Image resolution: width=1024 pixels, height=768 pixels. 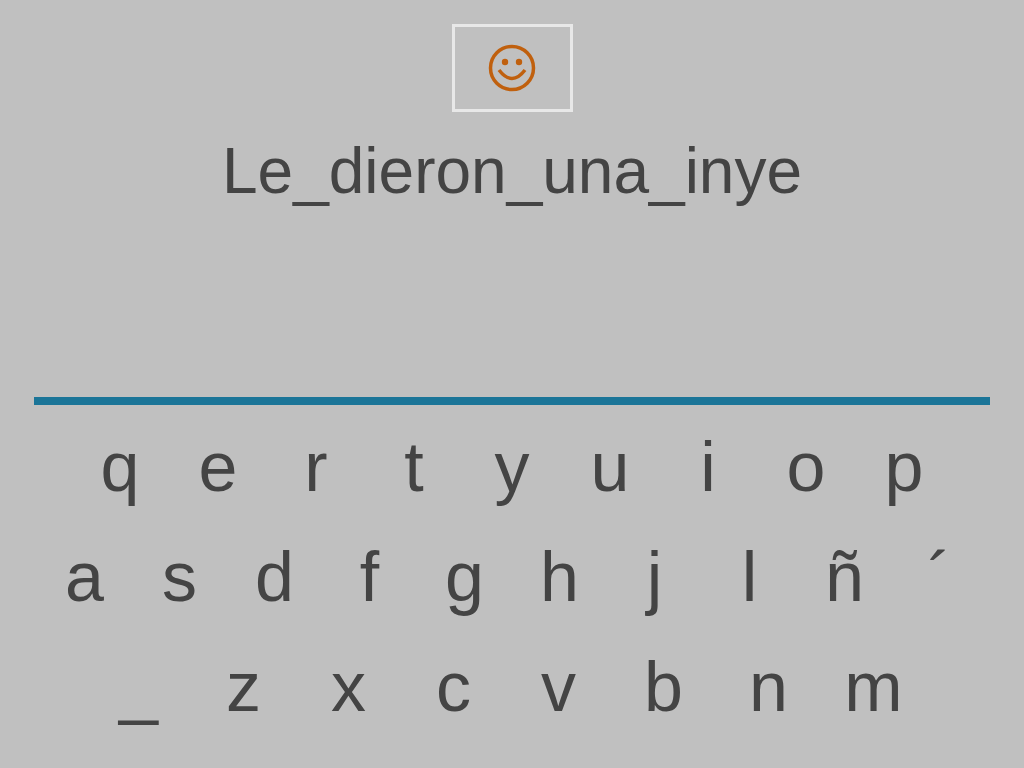 What do you see at coordinates (274, 577) in the screenshot?
I see `letter-key: d` at bounding box center [274, 577].